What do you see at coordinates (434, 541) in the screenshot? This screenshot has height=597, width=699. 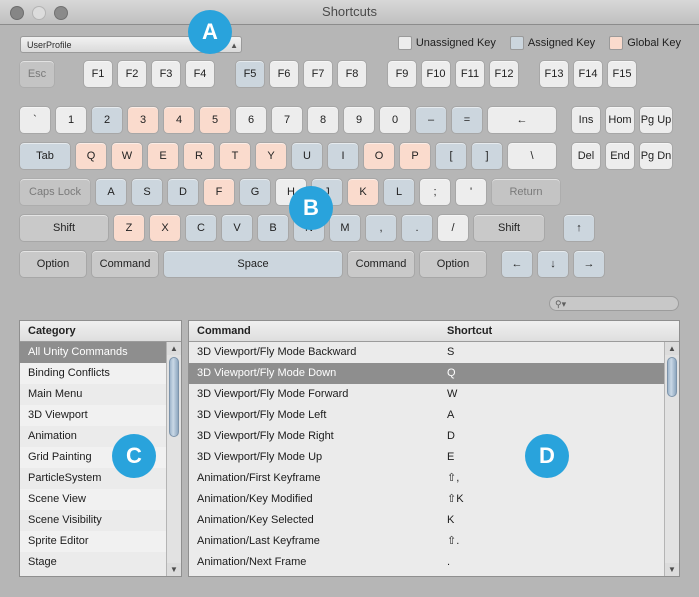 I see `command-table-row: Animation/Last Keyframe ⇧.` at bounding box center [434, 541].